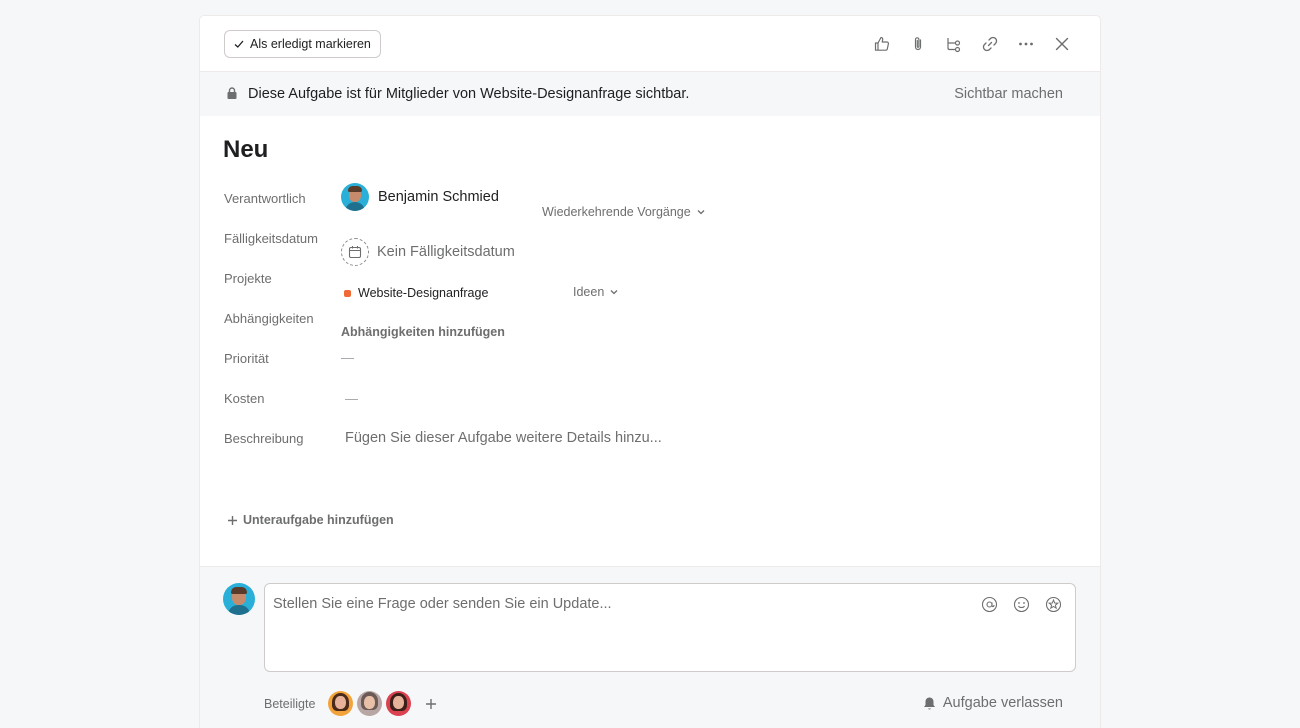 Image resolution: width=1300 pixels, height=728 pixels. Describe the element at coordinates (355, 252) in the screenshot. I see `calendar-icon` at that location.